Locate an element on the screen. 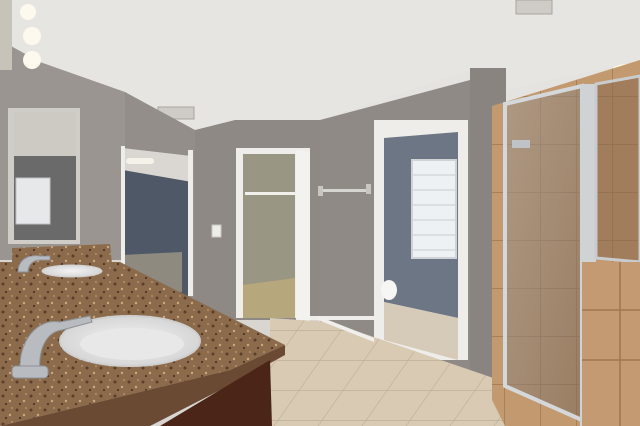 This screenshot has width=640, height=426. light-switch is located at coordinates (216, 231).